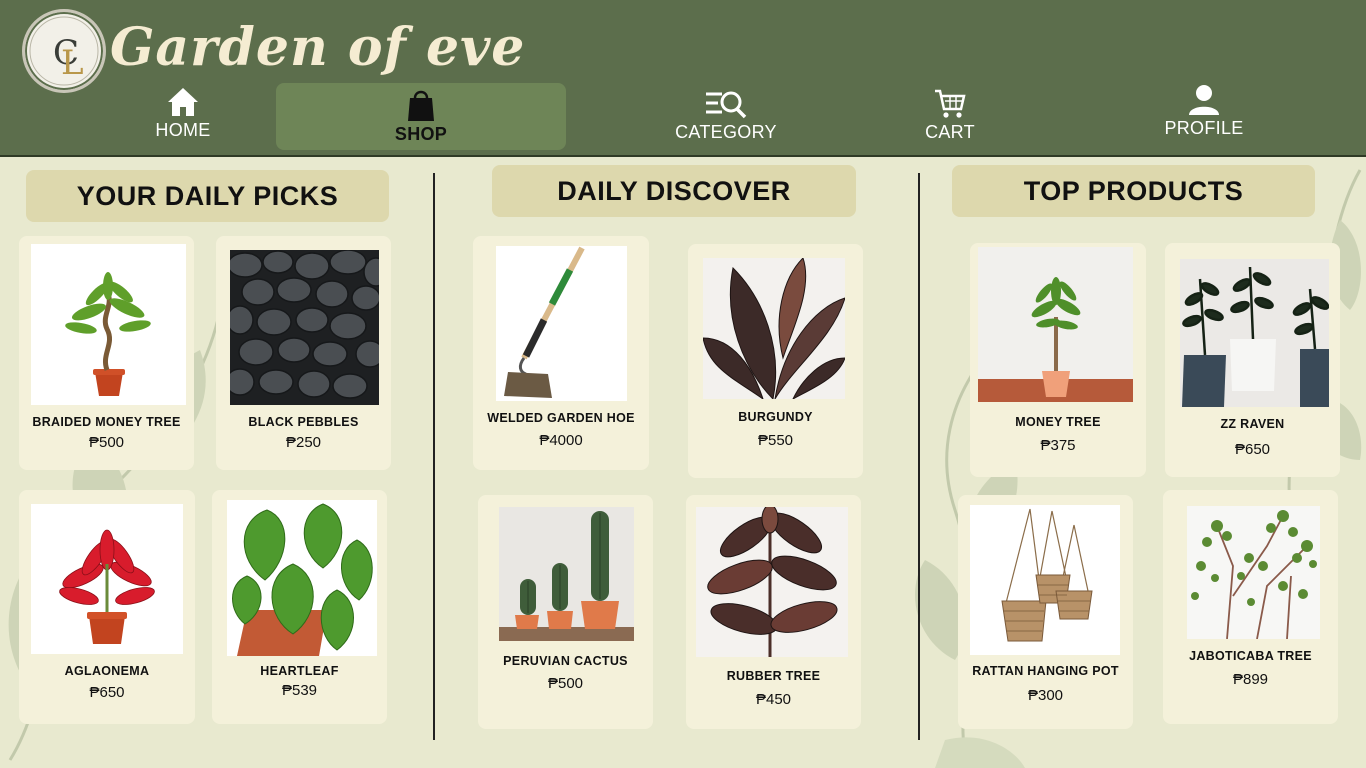 The image size is (1366, 768). Describe the element at coordinates (1133, 191) in the screenshot. I see `top-products-heading: TOP PRODUCTS` at that location.